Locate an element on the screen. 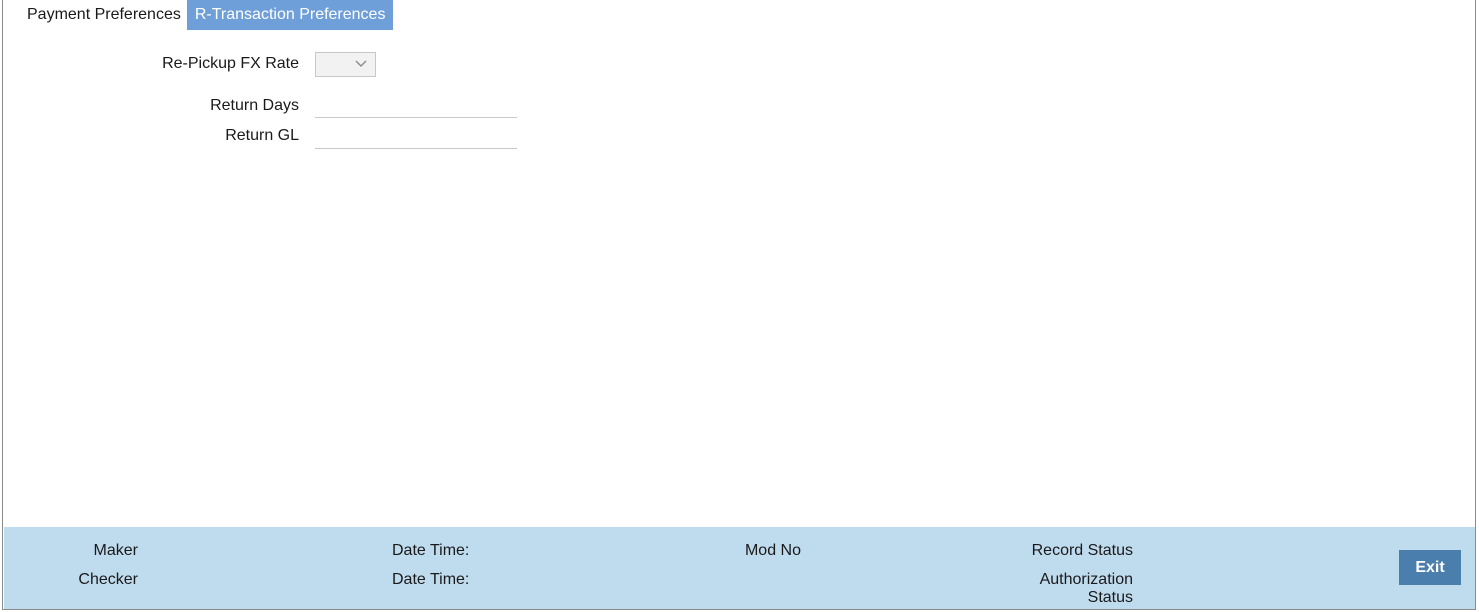  chevron-down-icon is located at coordinates (361, 63).